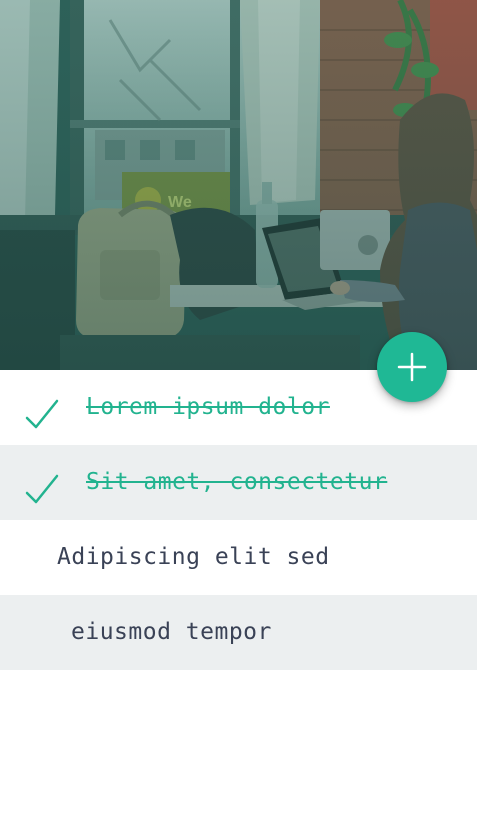  I want to click on task-label: Adipiscing elit sed, so click(193, 557).